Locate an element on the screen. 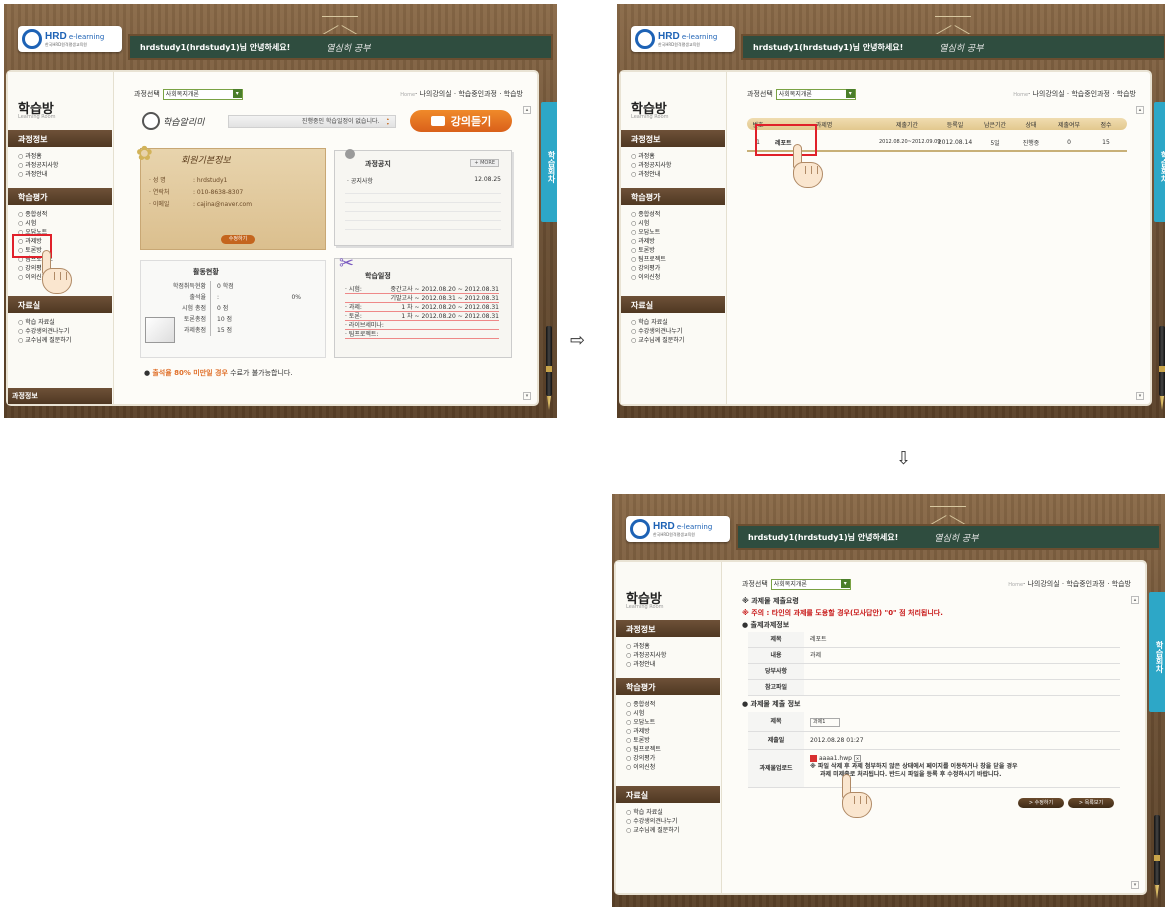 This screenshot has width=1165, height=907. activity-row-assignment: 과제총점 15 점 is located at coordinates (236, 330).